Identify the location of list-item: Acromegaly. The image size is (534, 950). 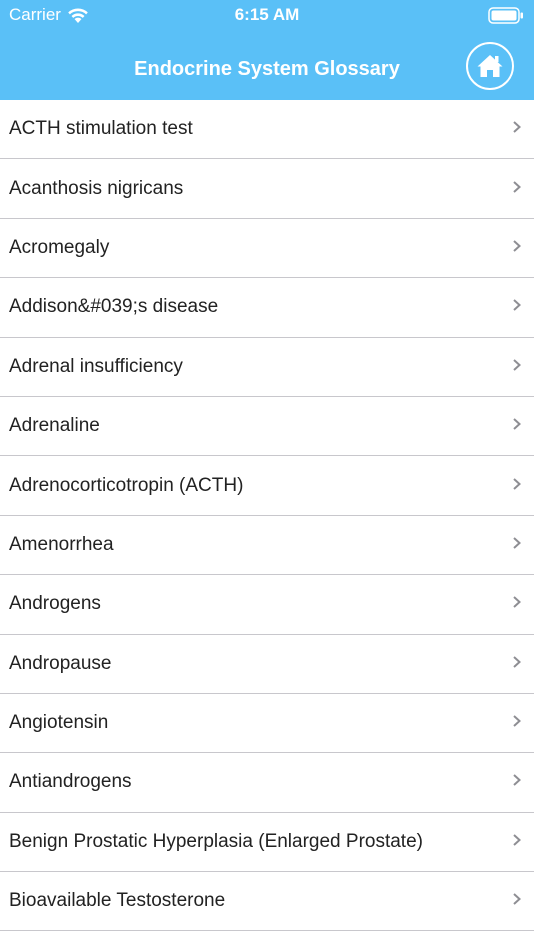
(267, 249).